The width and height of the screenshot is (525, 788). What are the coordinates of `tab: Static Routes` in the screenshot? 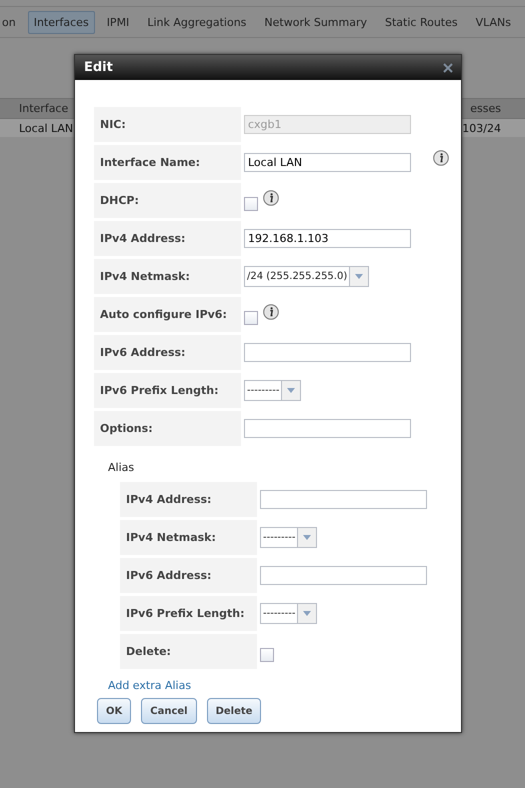 It's located at (421, 22).